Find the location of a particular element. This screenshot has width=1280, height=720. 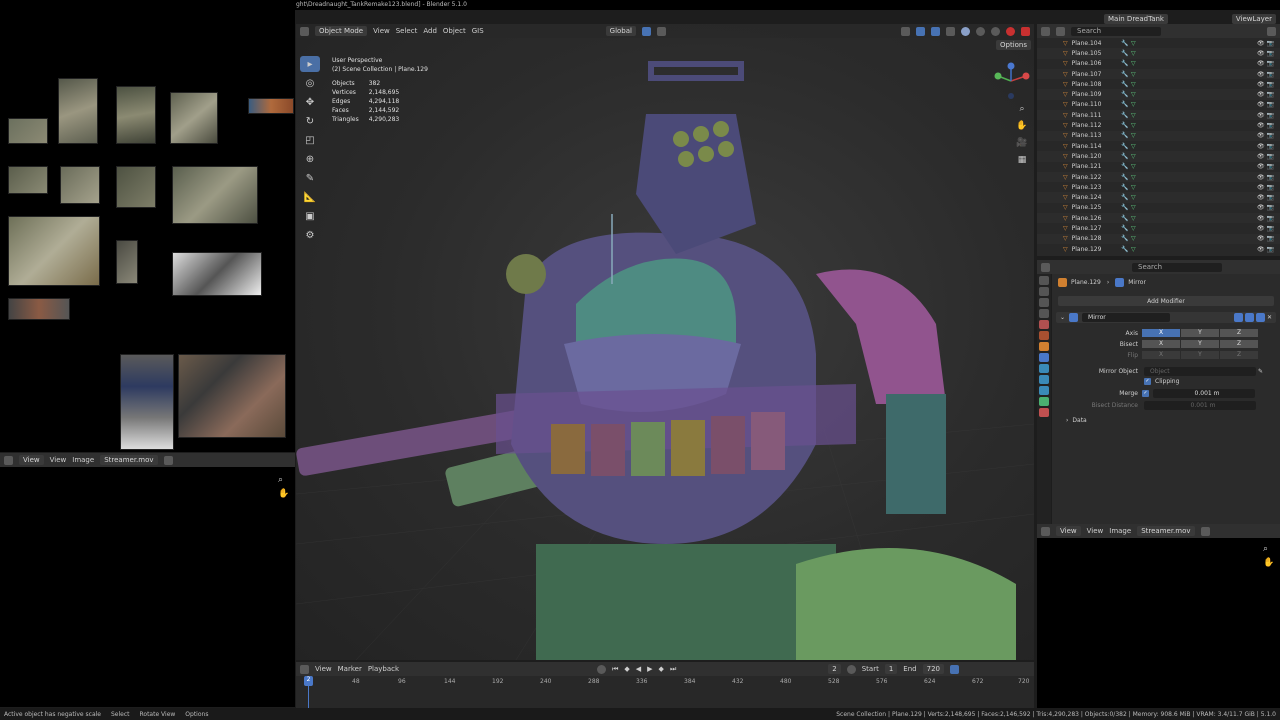

constraints-tab-icon is located at coordinates (1044, 390).